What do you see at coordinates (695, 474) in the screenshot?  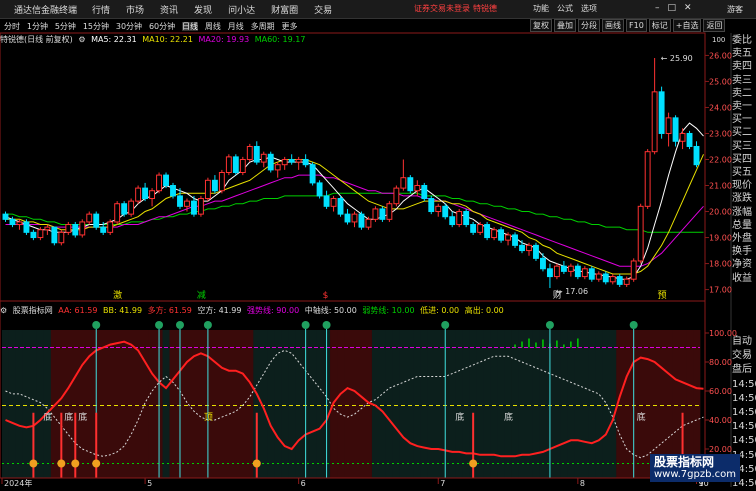 I see `watermark-url: www.7gpzb.com` at bounding box center [695, 474].